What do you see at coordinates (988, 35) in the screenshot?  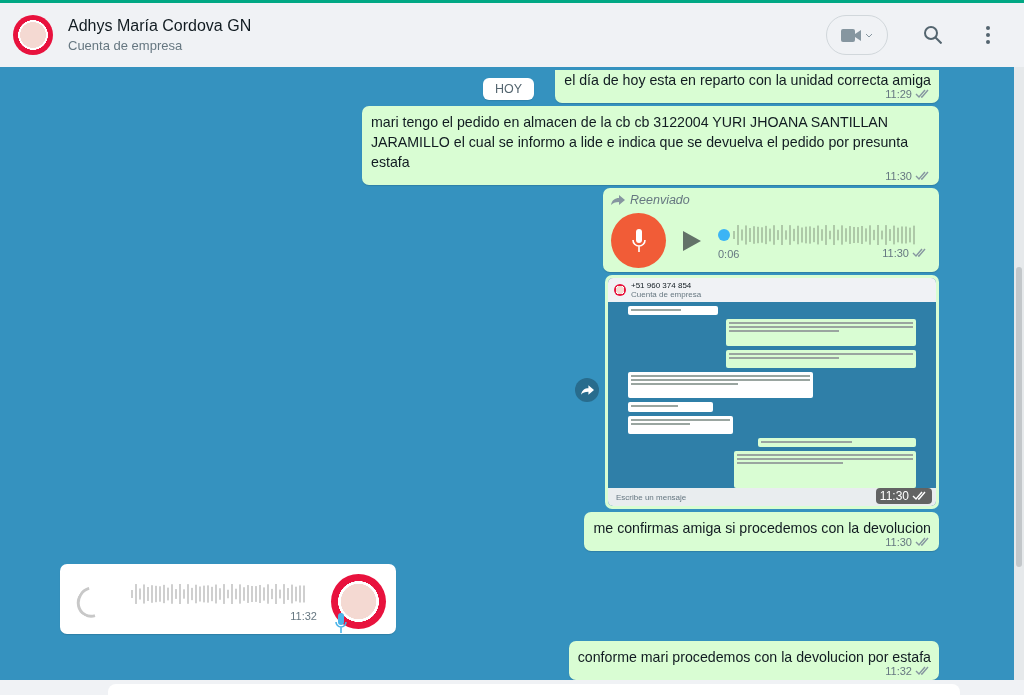 I see `menu-icon` at bounding box center [988, 35].